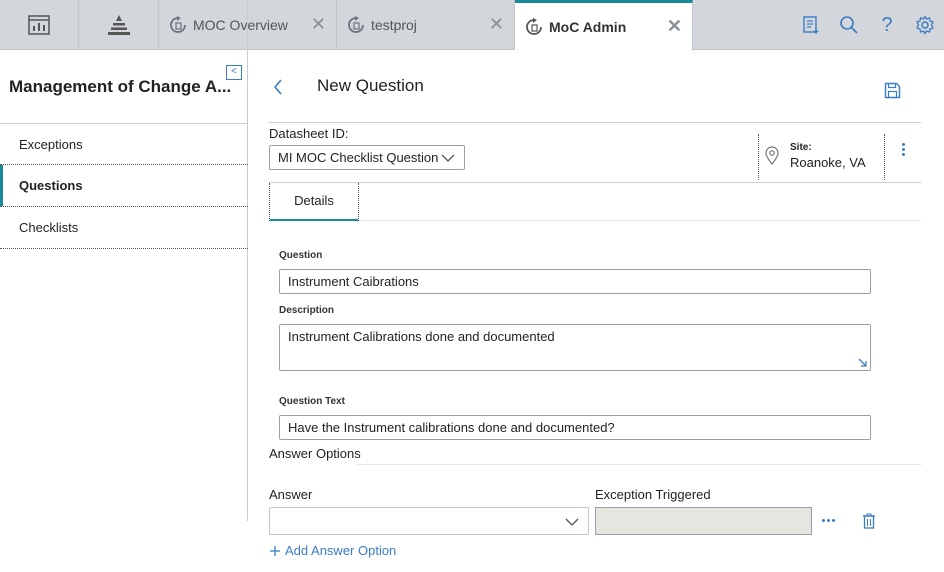 Image resolution: width=944 pixels, height=572 pixels. What do you see at coordinates (772, 155) in the screenshot?
I see `location-pin-icon` at bounding box center [772, 155].